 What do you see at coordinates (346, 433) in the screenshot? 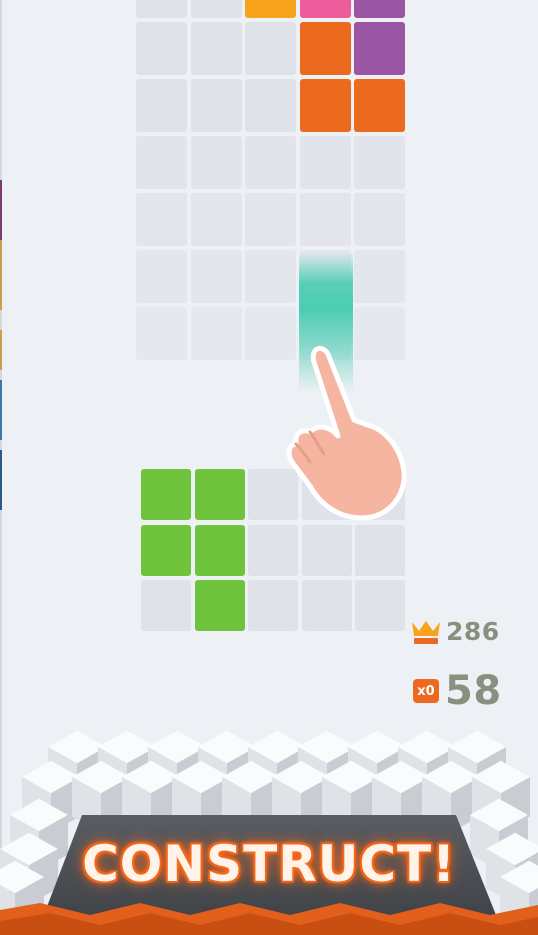
I see `pointing-hand-icon` at bounding box center [346, 433].